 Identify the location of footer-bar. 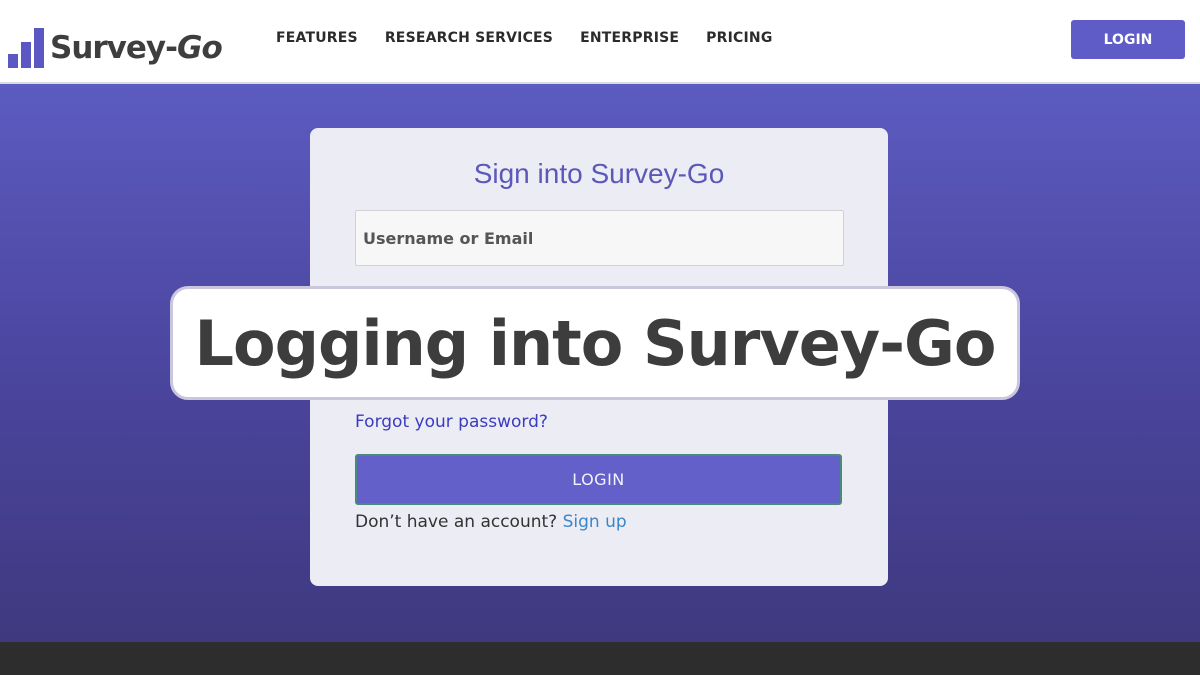
(600, 658).